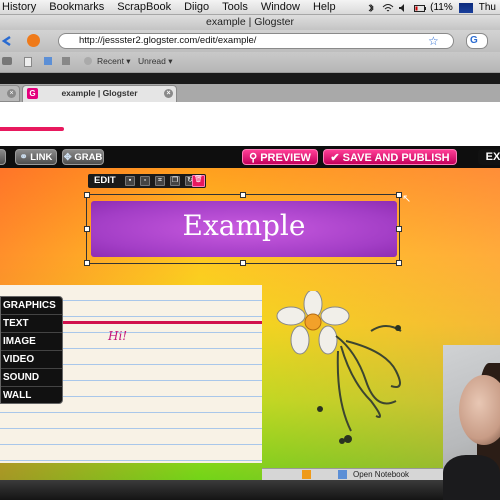 The image size is (500, 500). I want to click on category-sound: SOUND, so click(31, 378).